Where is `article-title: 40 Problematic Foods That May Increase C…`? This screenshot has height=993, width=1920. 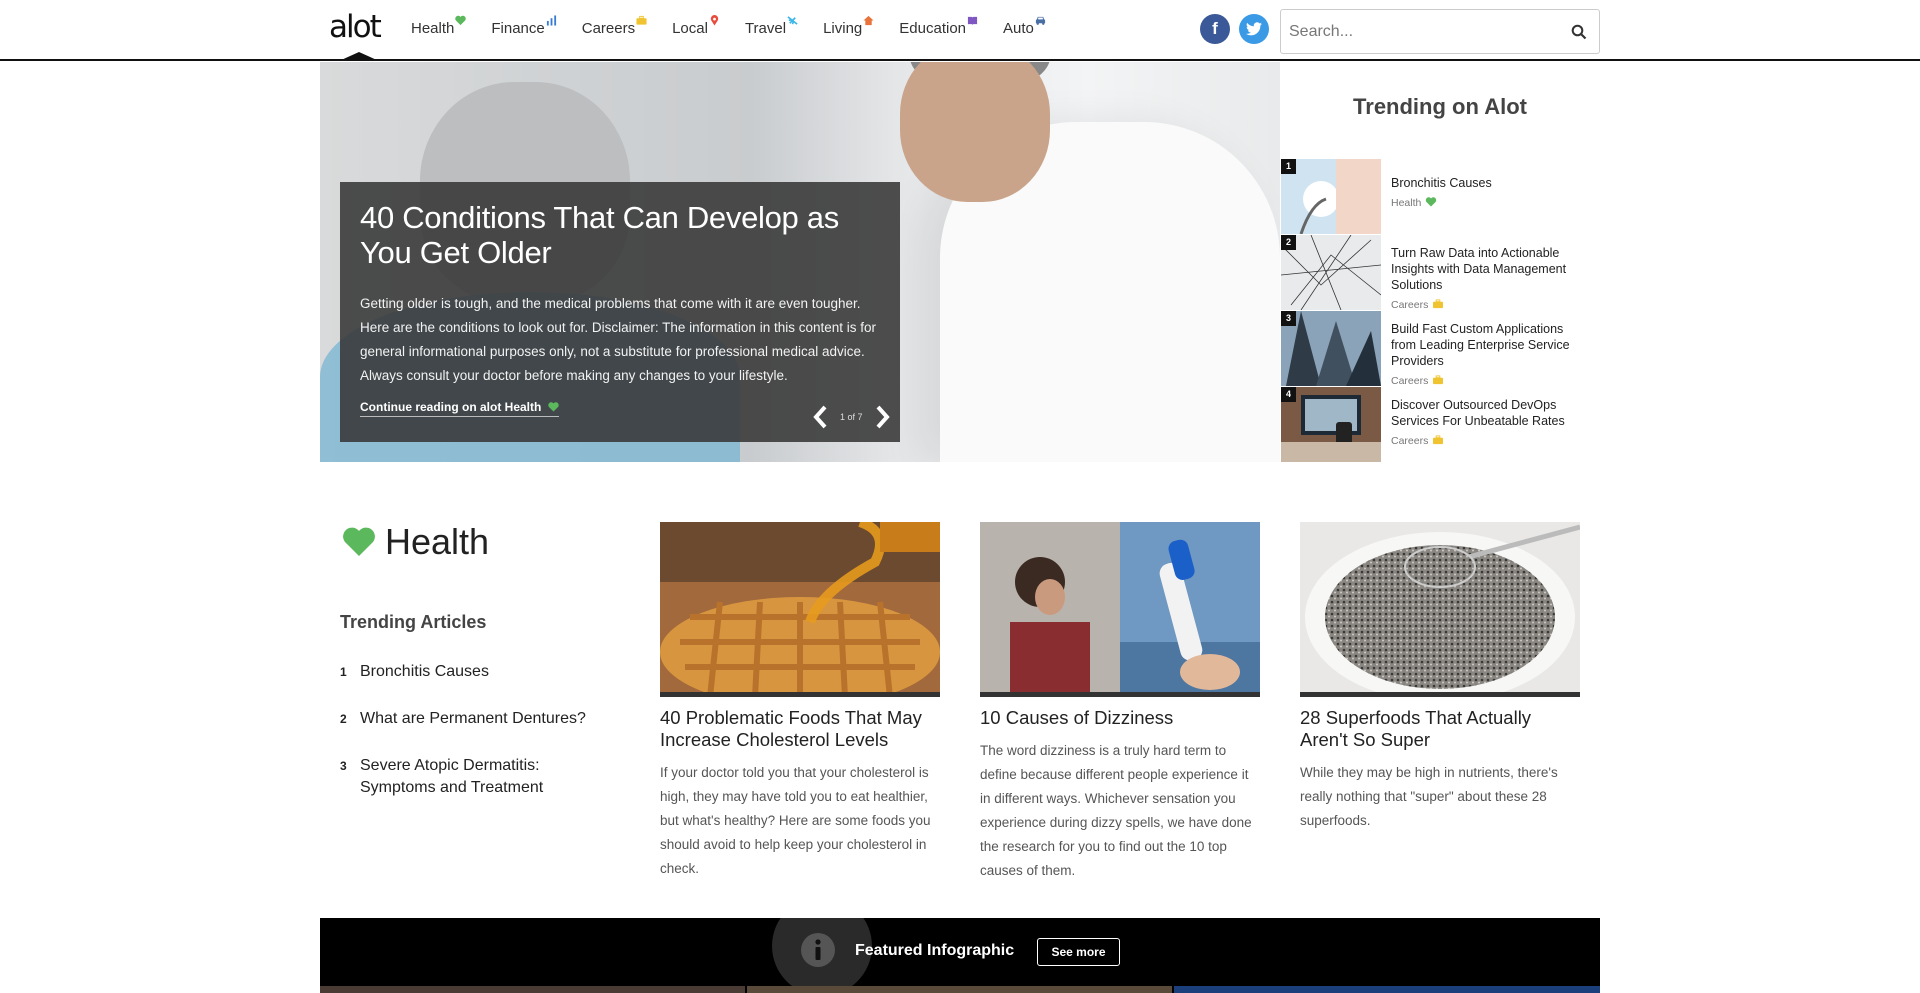 article-title: 40 Problematic Foods That May Increase C… is located at coordinates (800, 729).